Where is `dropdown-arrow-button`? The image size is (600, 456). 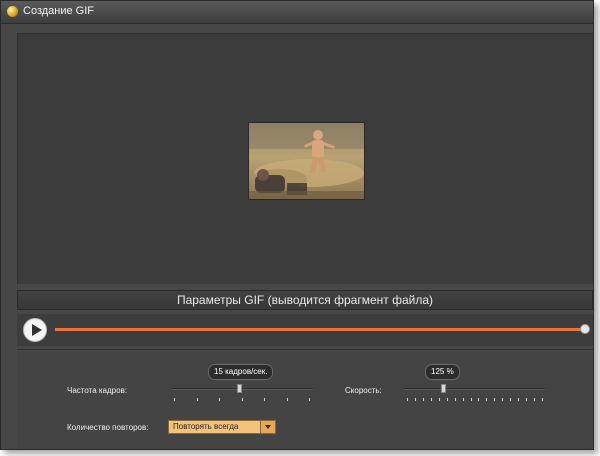 dropdown-arrow-button is located at coordinates (267, 427).